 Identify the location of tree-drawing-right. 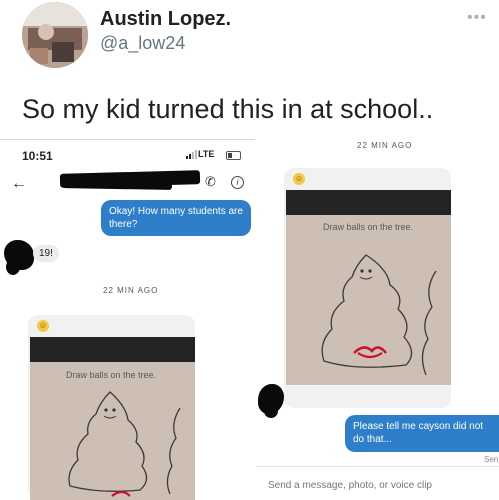
(379, 315).